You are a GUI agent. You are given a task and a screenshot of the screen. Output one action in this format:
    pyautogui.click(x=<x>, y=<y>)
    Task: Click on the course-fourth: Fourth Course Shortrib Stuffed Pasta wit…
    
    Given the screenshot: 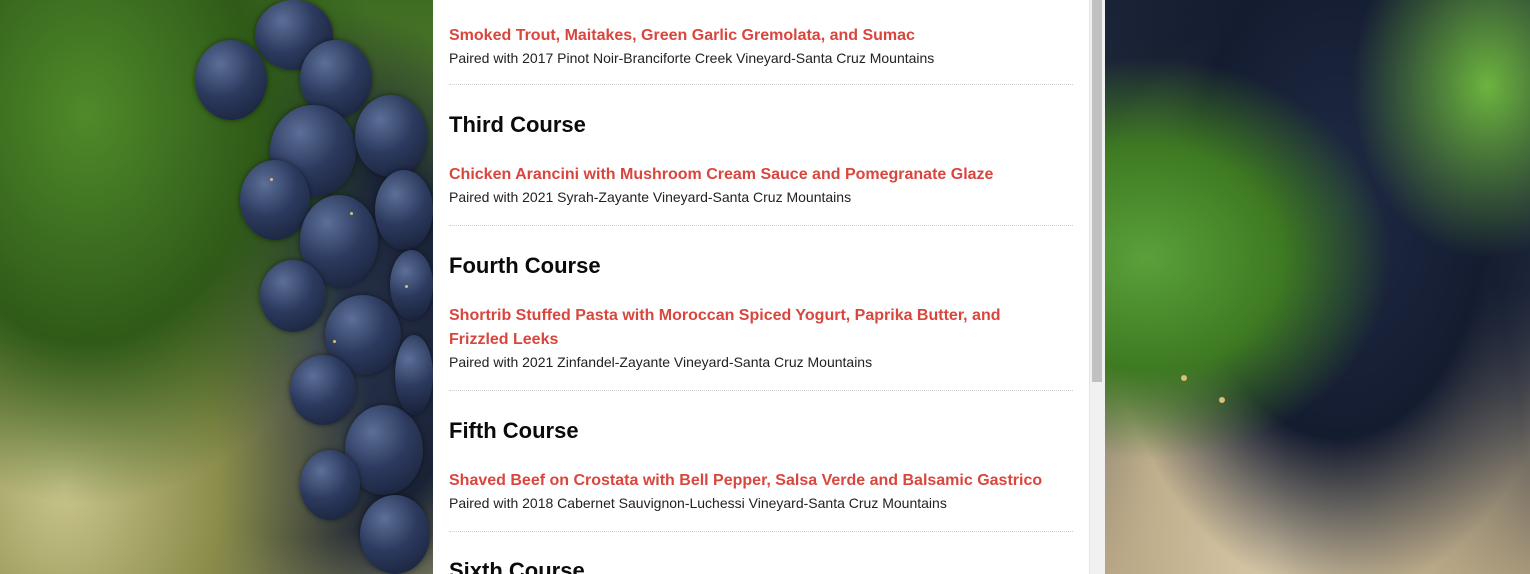 What is the action you would take?
    pyautogui.click(x=761, y=312)
    